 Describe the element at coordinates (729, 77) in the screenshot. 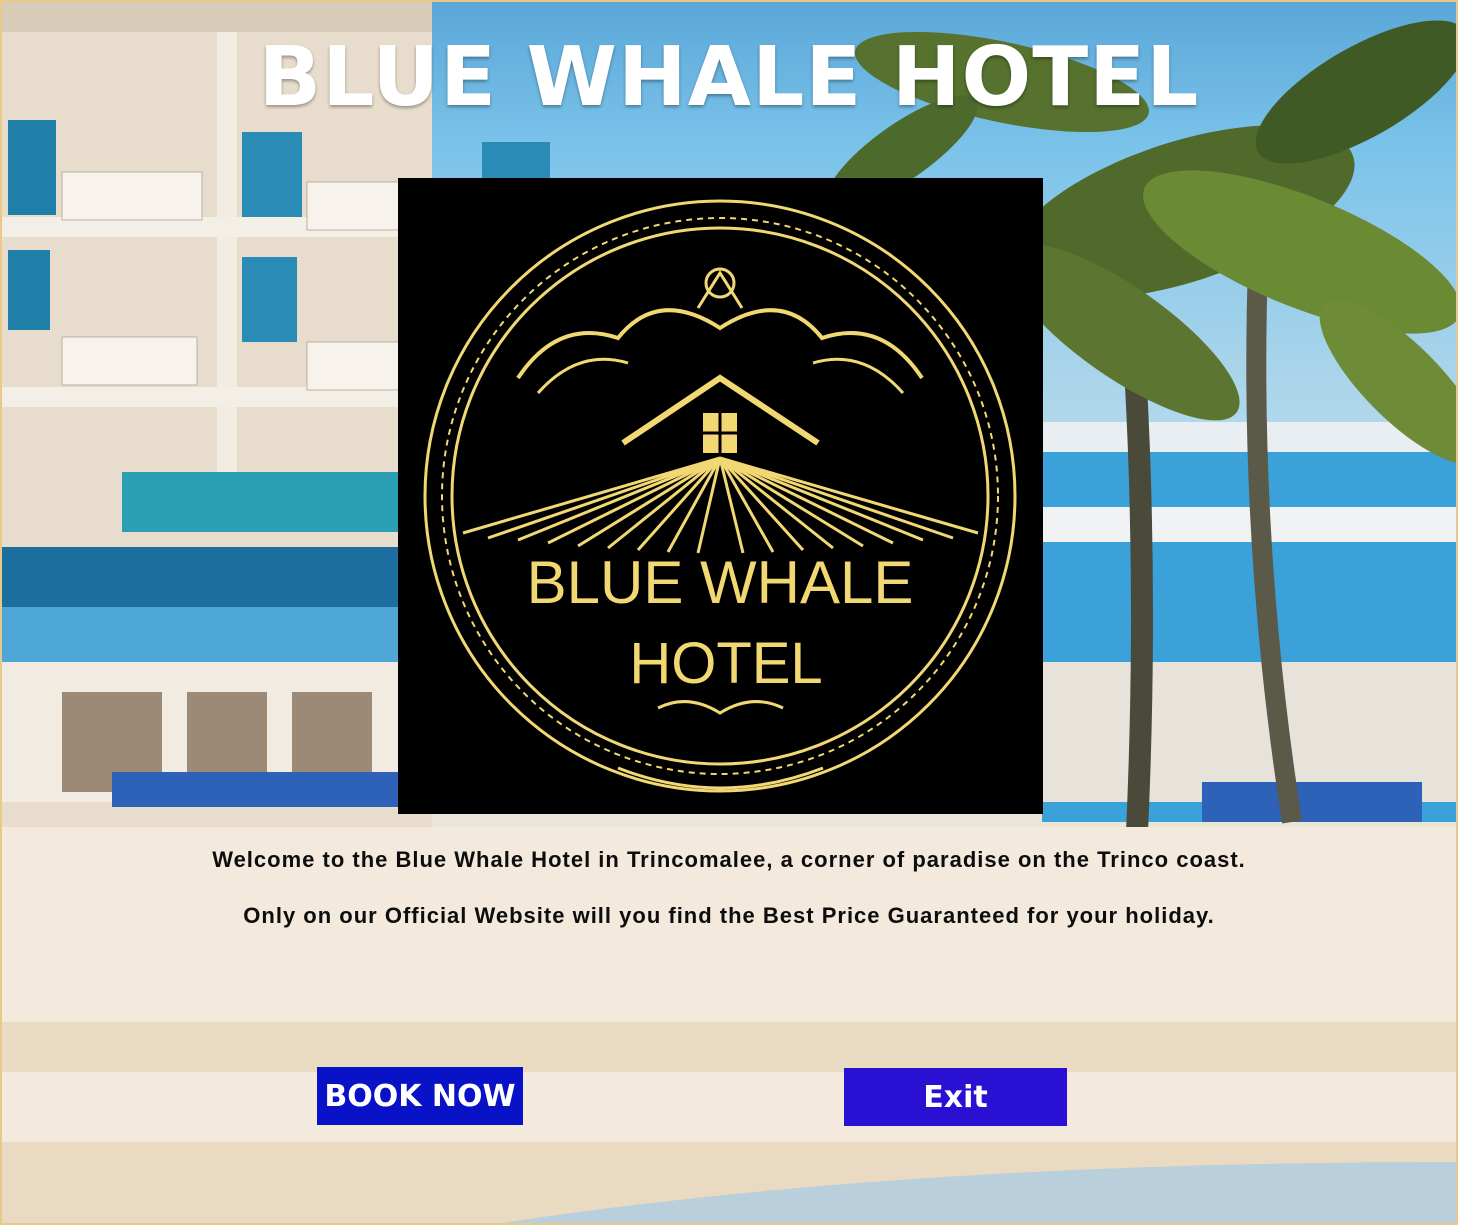

I see `page-title: BLUE WHALE HOTEL` at that location.